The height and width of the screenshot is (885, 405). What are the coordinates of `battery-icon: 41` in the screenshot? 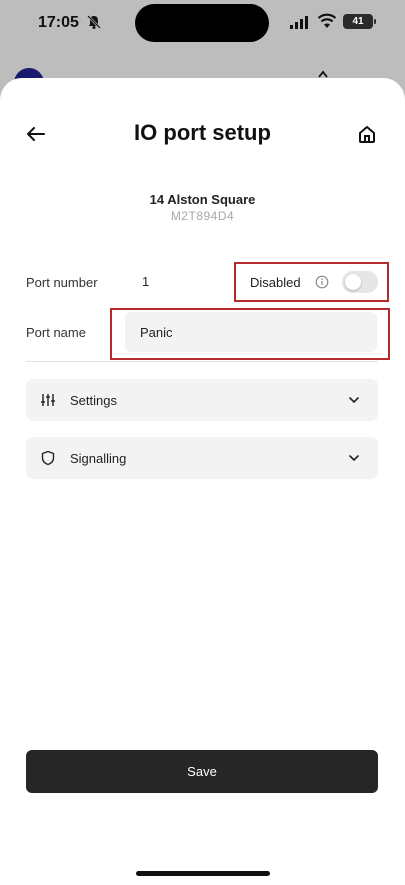 It's located at (359, 21).